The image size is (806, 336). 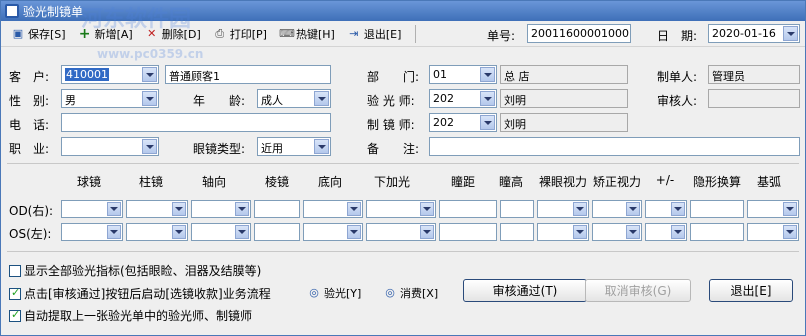 What do you see at coordinates (754, 33) in the screenshot?
I see `date-picker: 2020-01-16` at bounding box center [754, 33].